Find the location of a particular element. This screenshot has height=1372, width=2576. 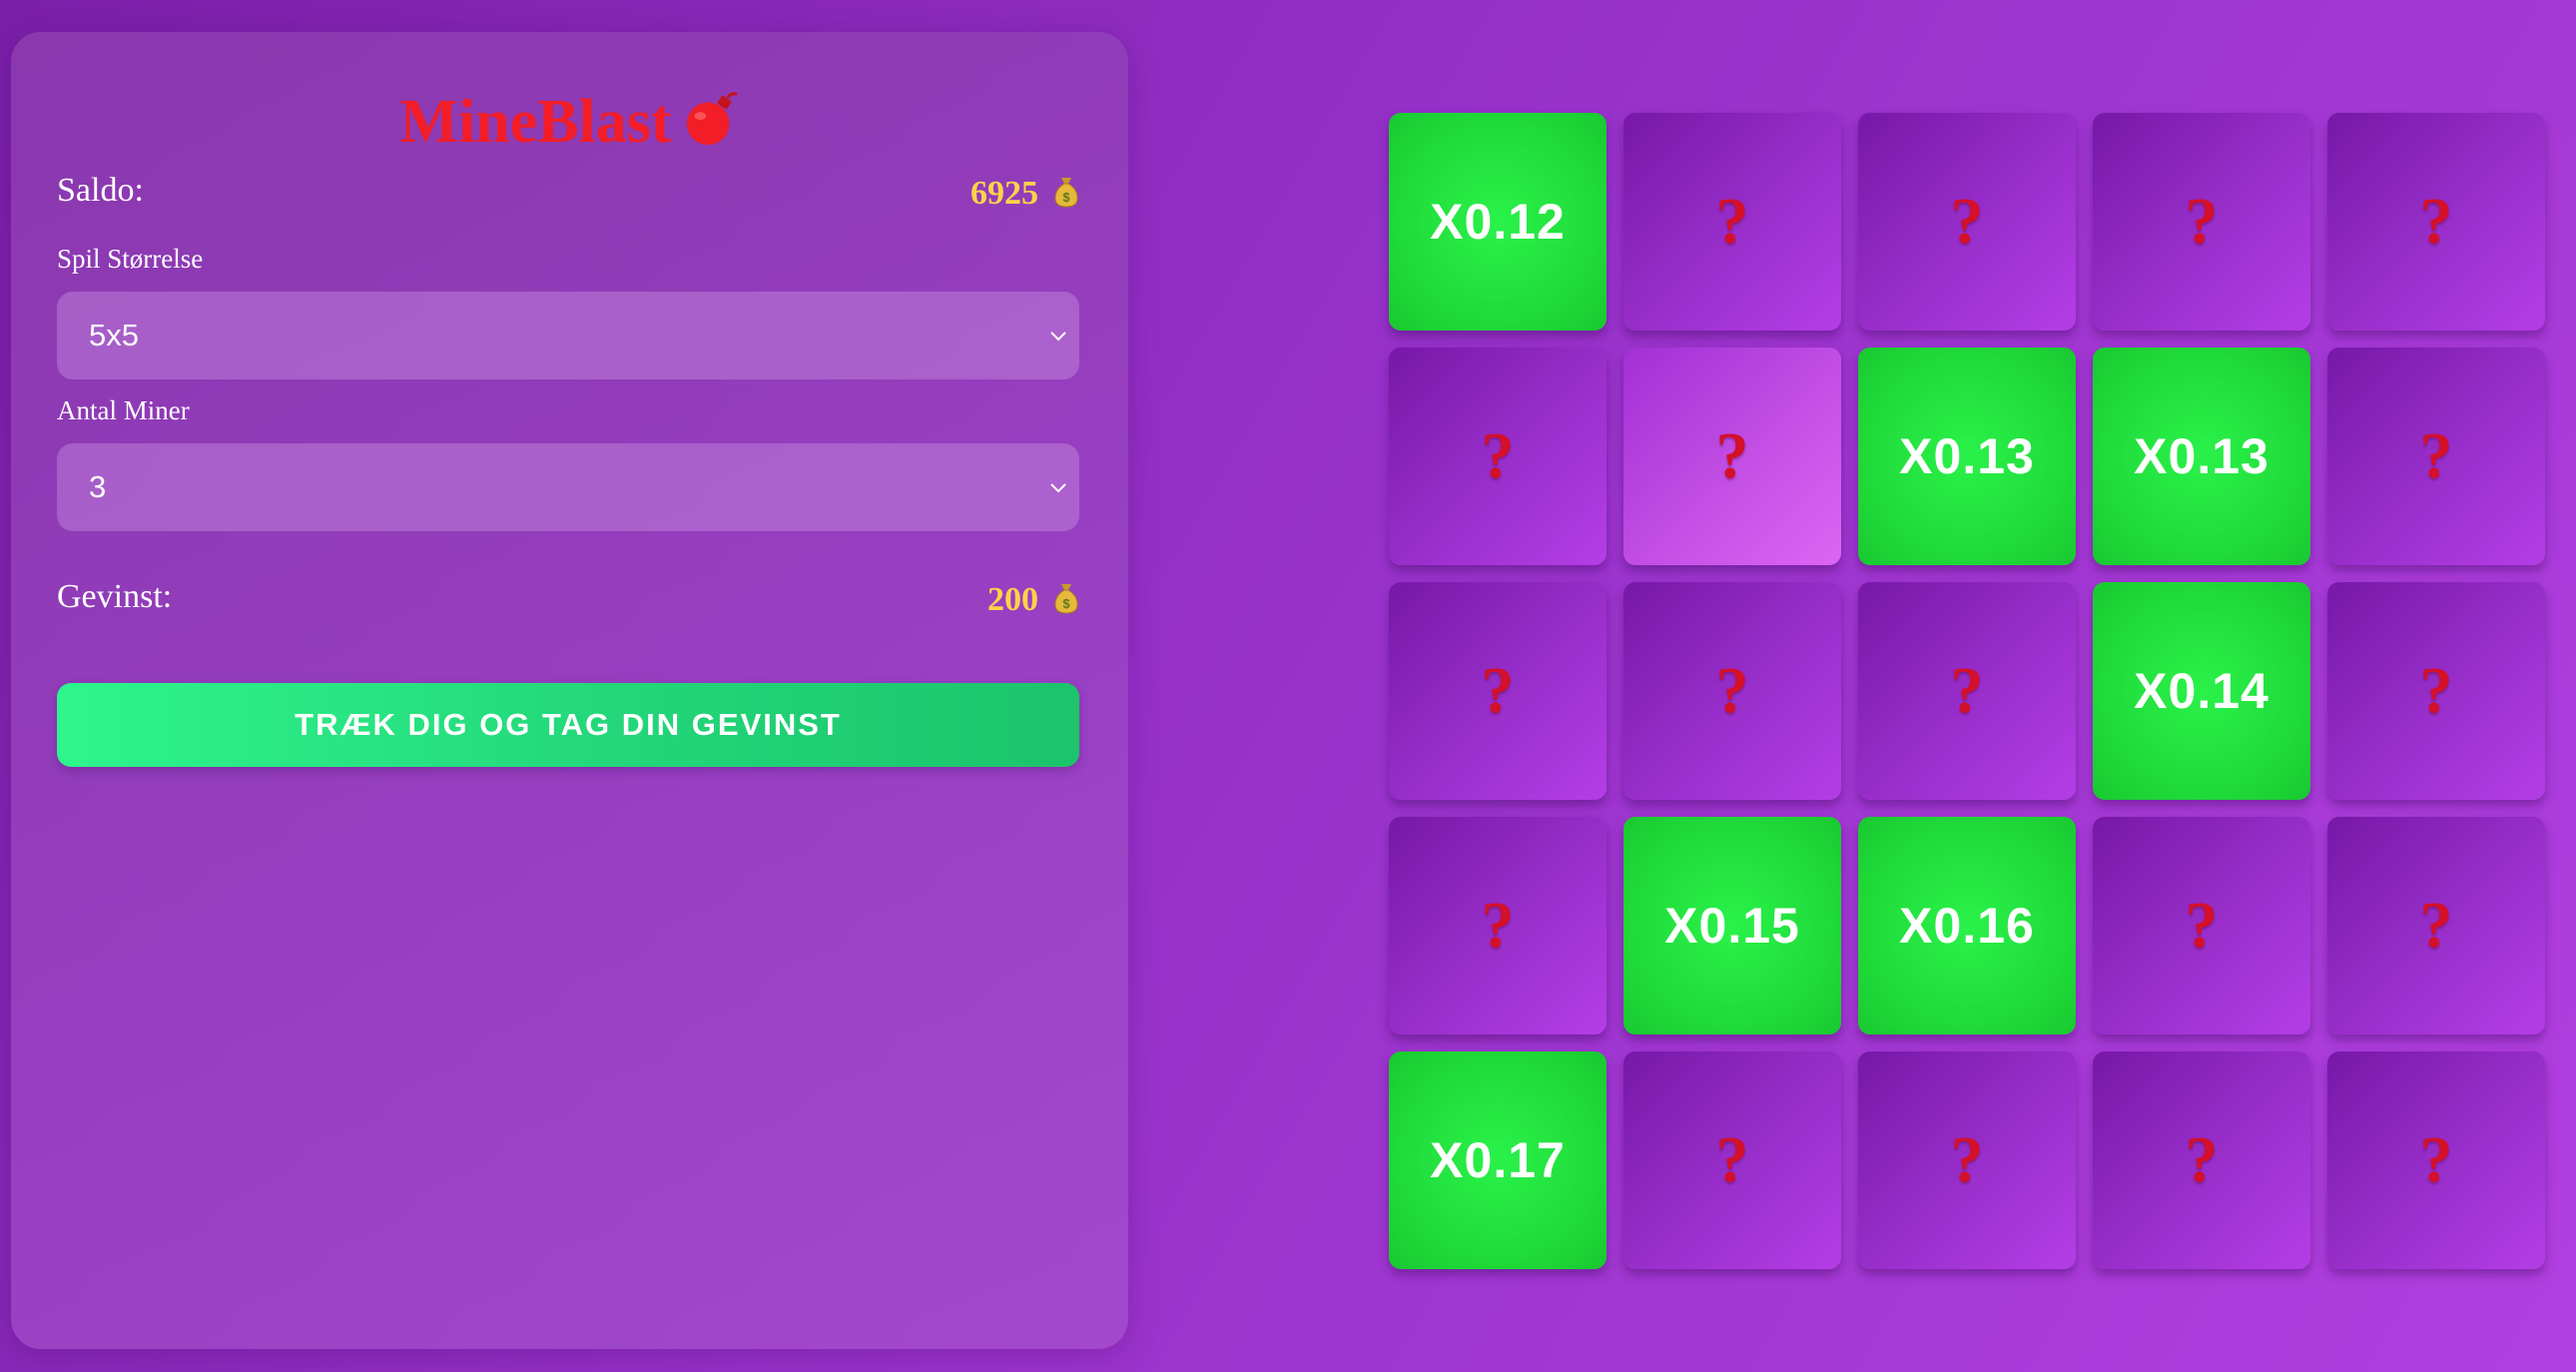

mines-count-value: 3 is located at coordinates (98, 486).